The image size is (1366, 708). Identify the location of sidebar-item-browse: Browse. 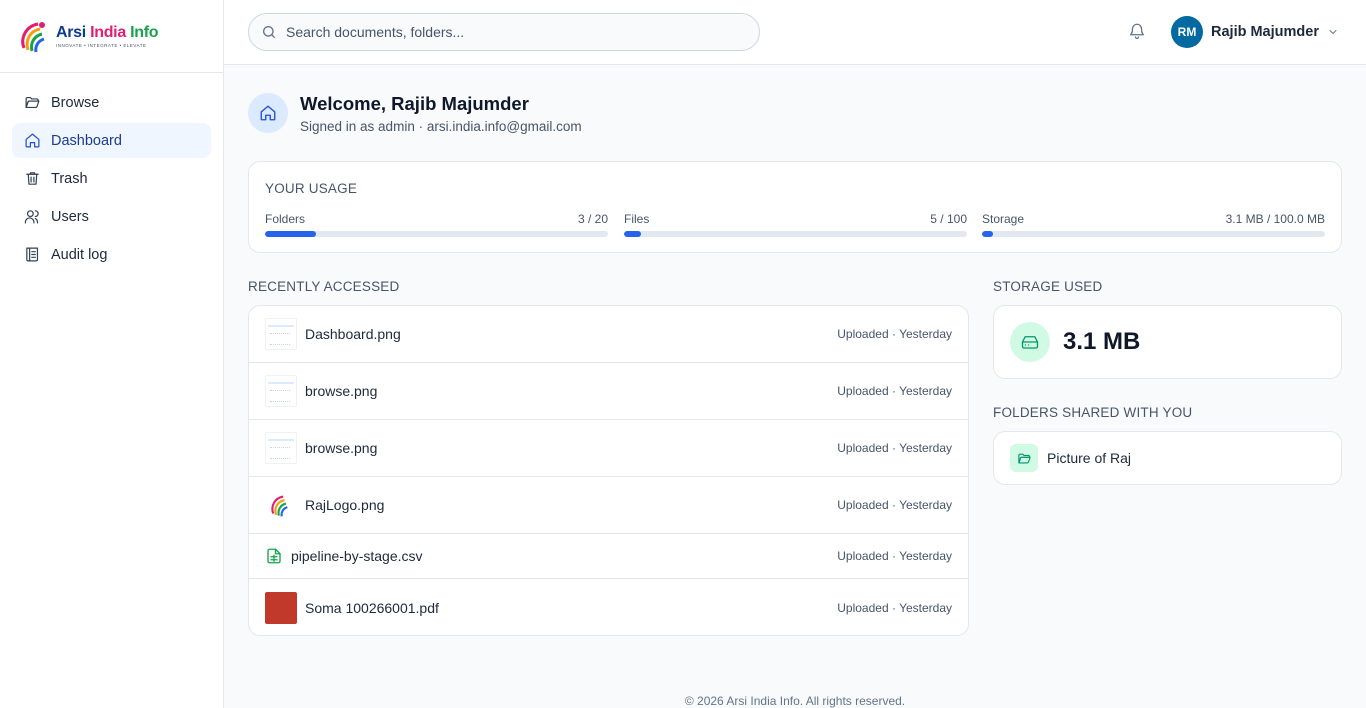
(111, 102).